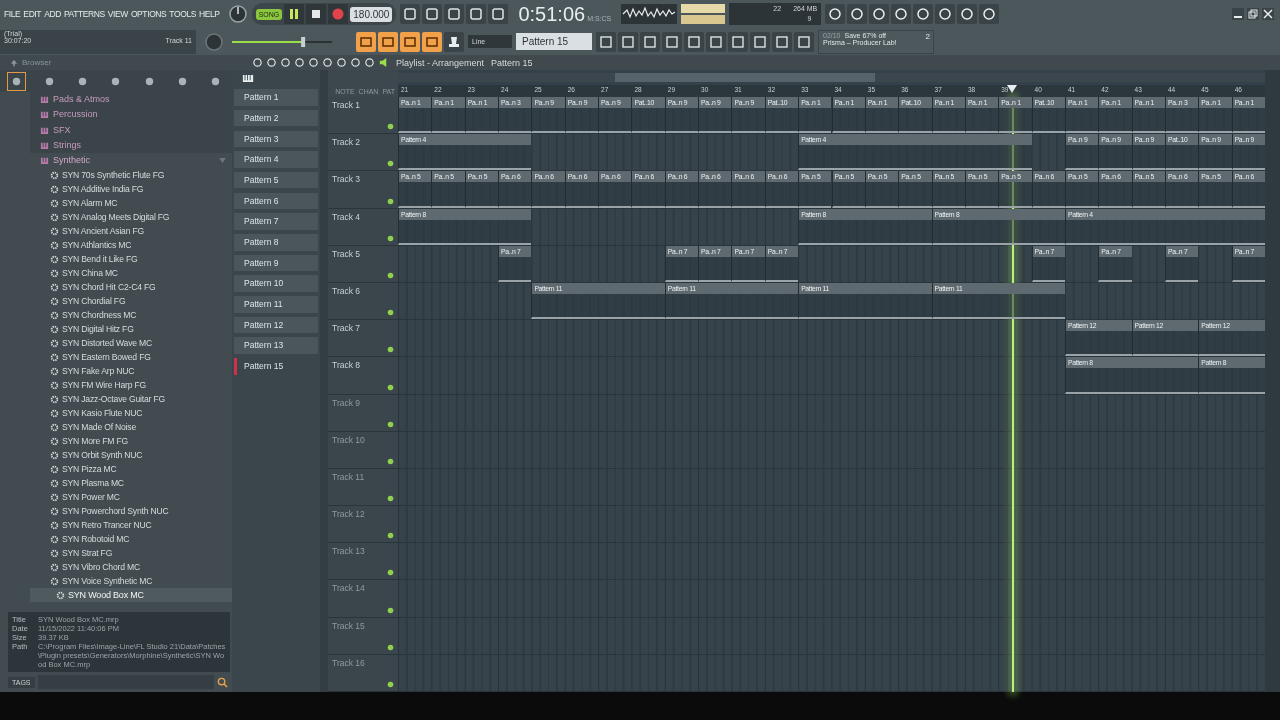  I want to click on track-name: Track 9, so click(346, 402).